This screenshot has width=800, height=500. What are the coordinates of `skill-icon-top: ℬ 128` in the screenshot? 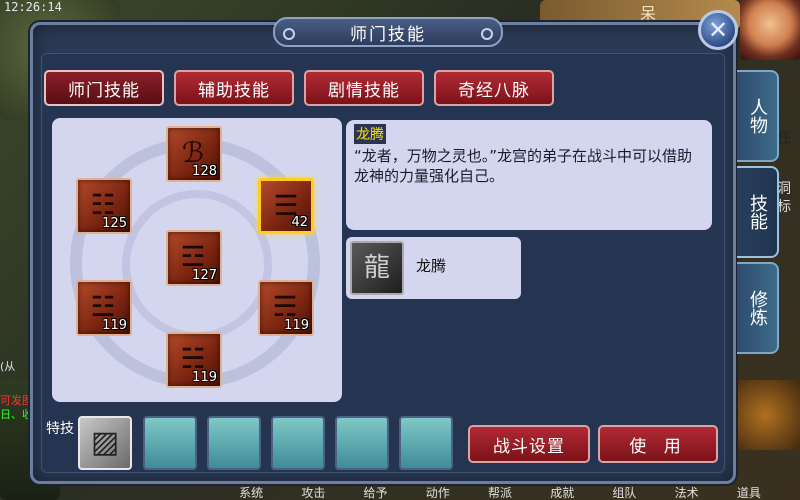 It's located at (194, 154).